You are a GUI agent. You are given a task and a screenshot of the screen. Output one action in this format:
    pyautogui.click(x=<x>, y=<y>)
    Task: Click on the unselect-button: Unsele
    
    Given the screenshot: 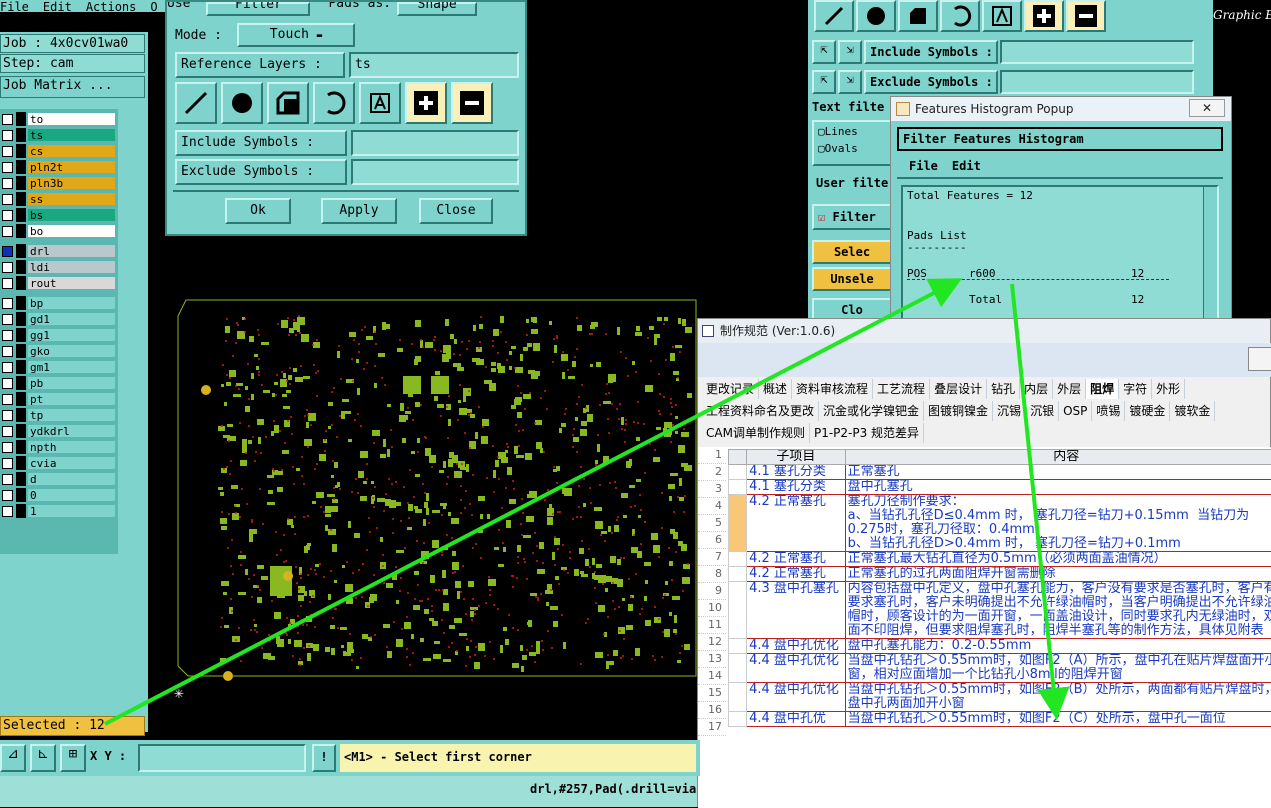 What is the action you would take?
    pyautogui.click(x=852, y=279)
    